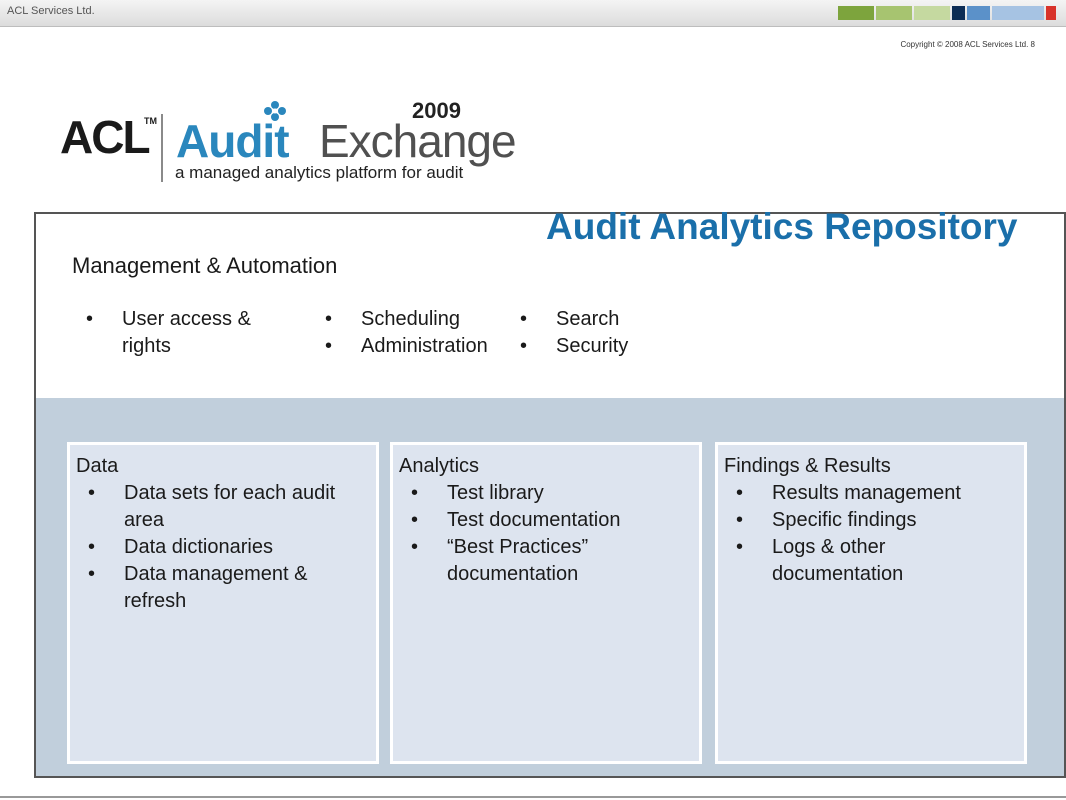 This screenshot has width=1066, height=800. I want to click on swatch-pale-green, so click(932, 13).